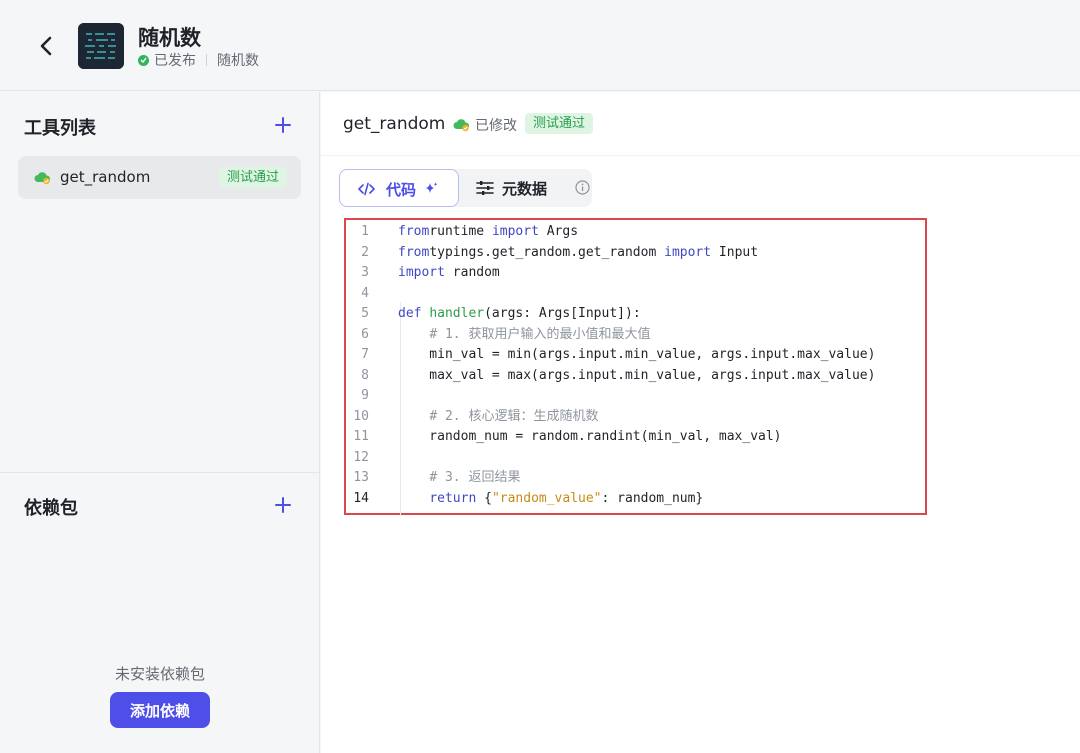  I want to click on publish-status: 已发布, so click(175, 61).